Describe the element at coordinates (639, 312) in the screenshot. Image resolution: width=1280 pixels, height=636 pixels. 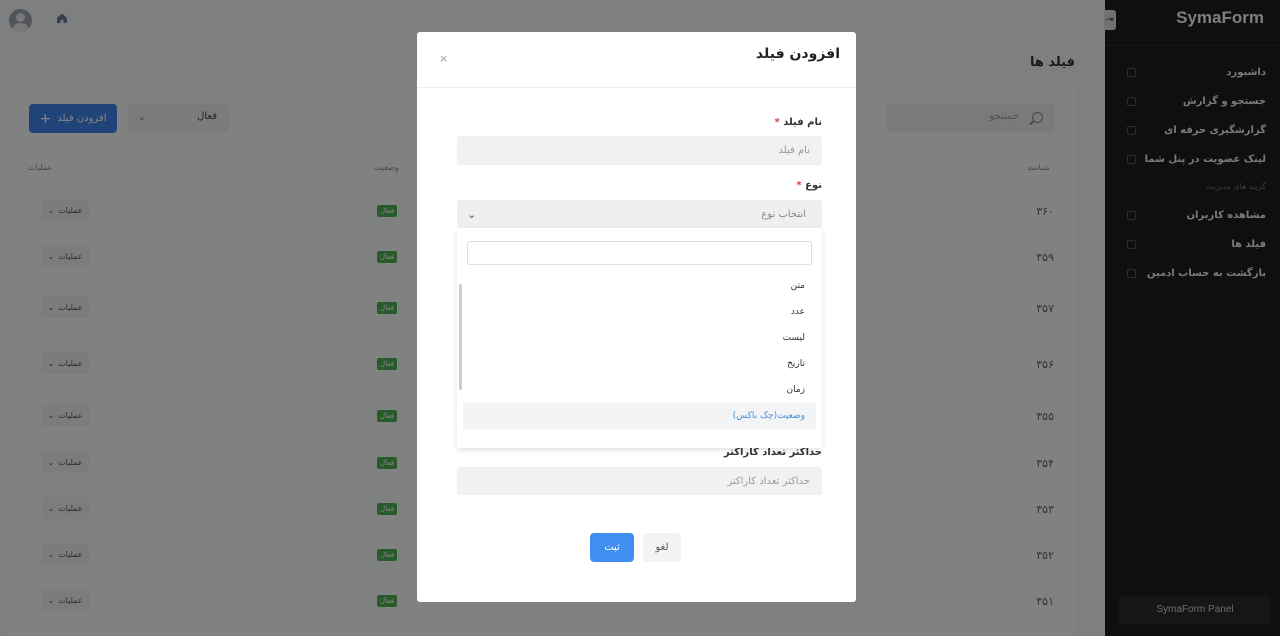
I see `type-option: عدد` at that location.